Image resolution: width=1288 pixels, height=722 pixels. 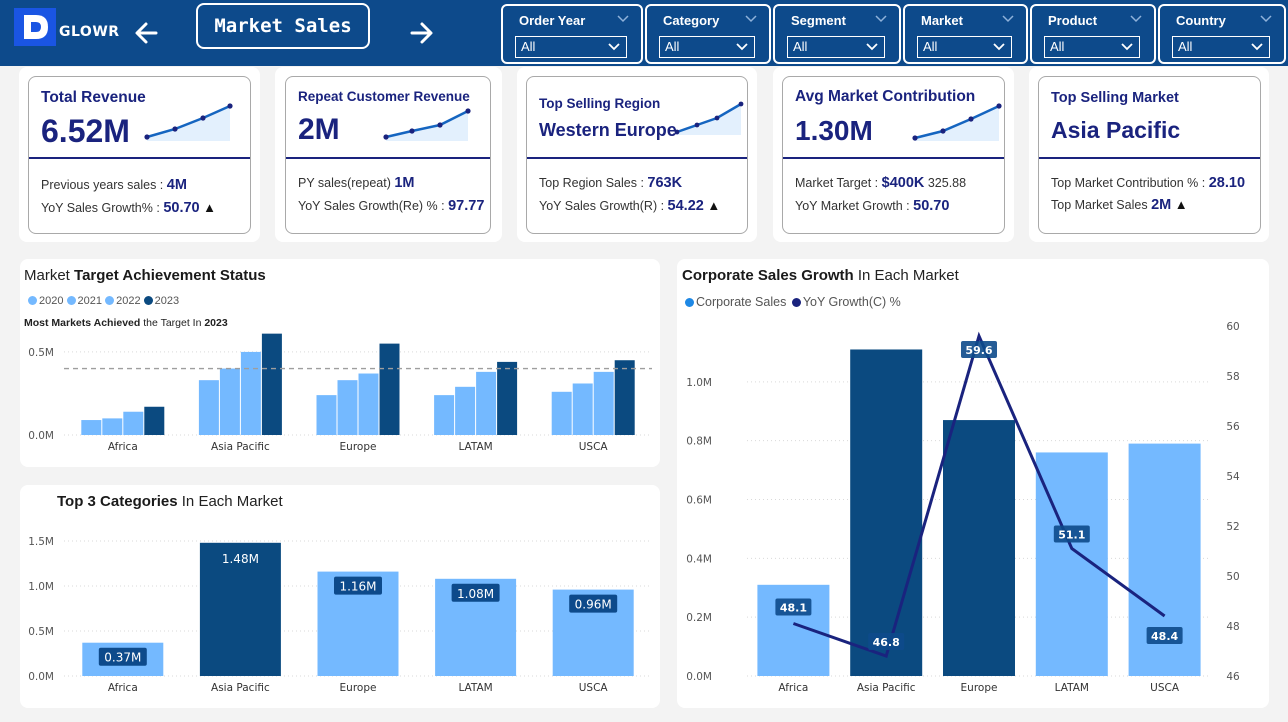 What do you see at coordinates (965, 34) in the screenshot?
I see `filter-market: Market All` at bounding box center [965, 34].